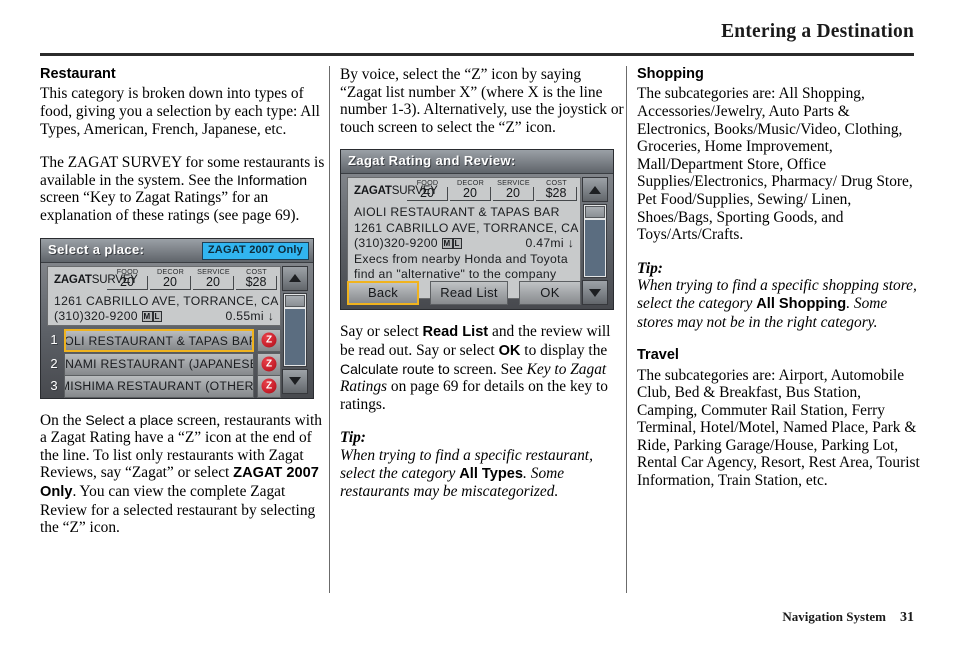 This screenshot has width=954, height=652. Describe the element at coordinates (166, 300) in the screenshot. I see `select-place-address: 1261 CABRILLO AVE, TORRANCE, CA` at that location.